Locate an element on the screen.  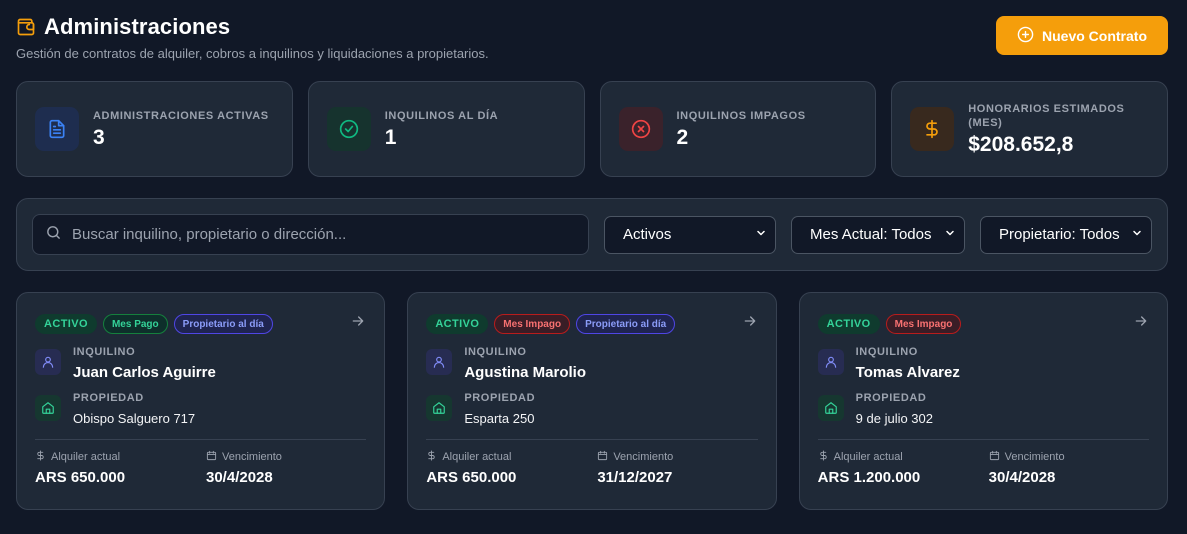
stat-value: 3 is located at coordinates (99, 137).